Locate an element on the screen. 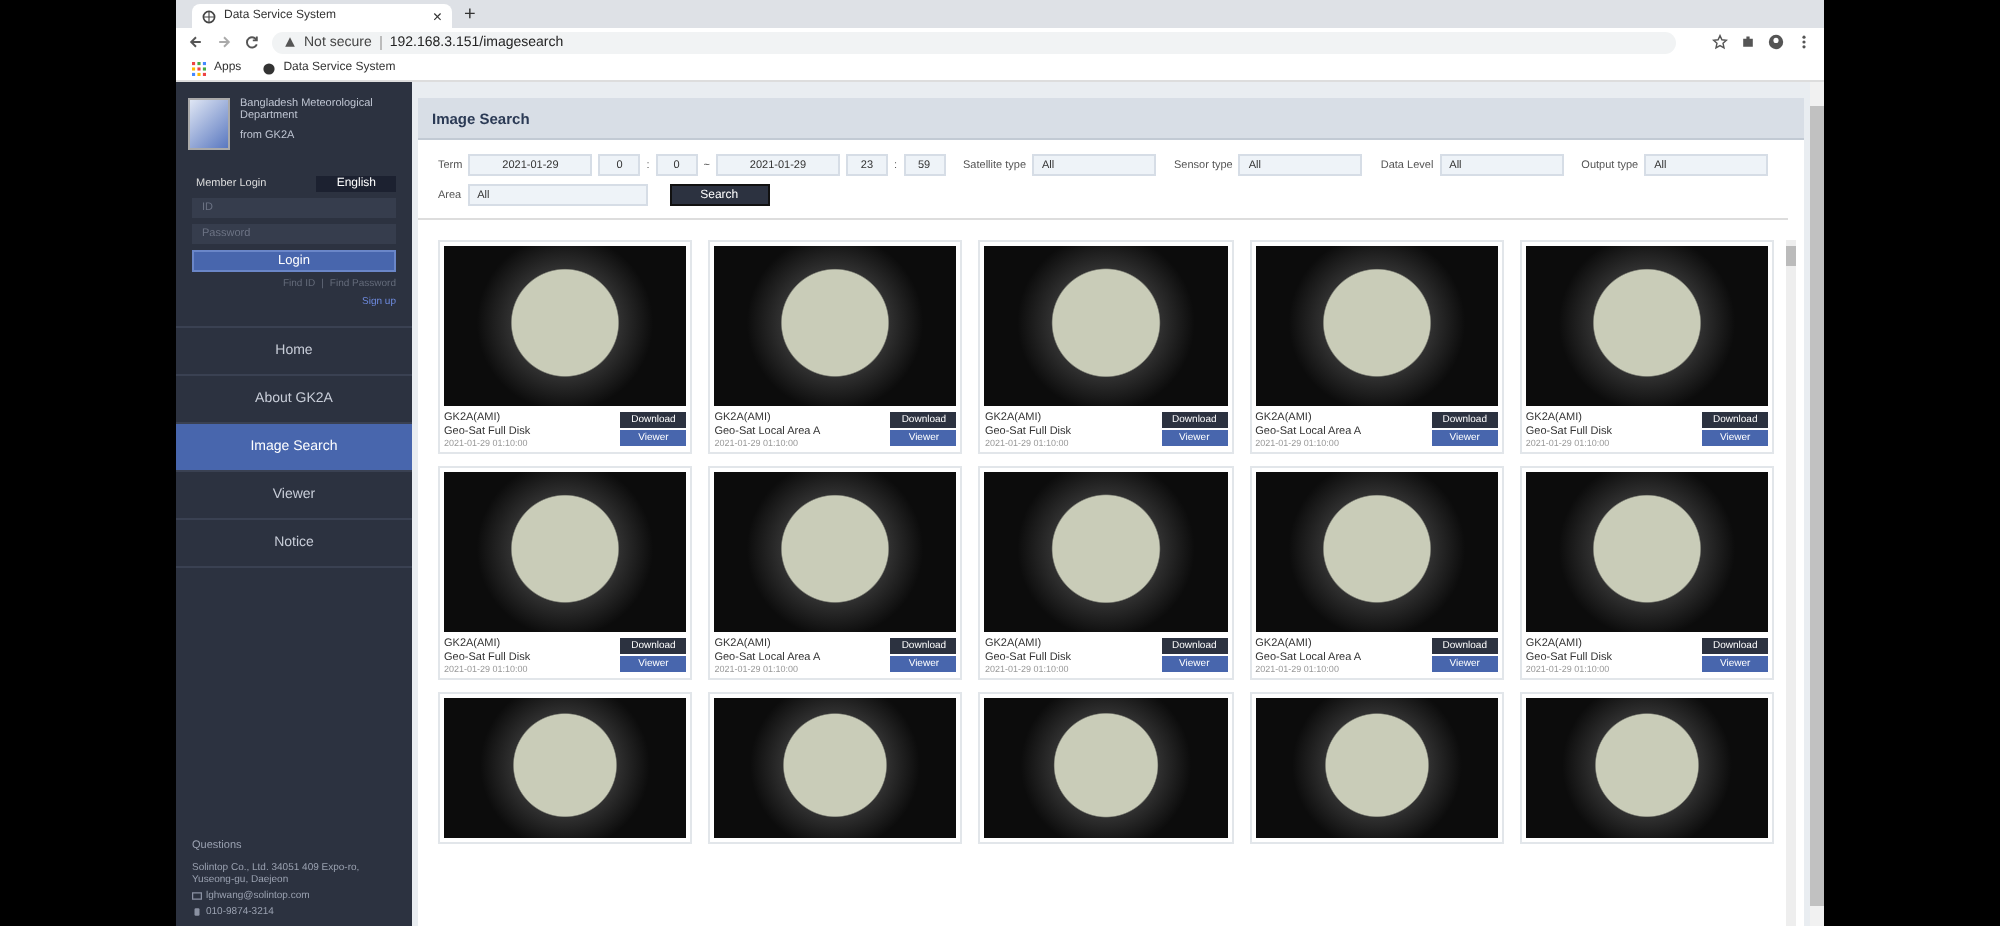  phone-icon is located at coordinates (197, 912).